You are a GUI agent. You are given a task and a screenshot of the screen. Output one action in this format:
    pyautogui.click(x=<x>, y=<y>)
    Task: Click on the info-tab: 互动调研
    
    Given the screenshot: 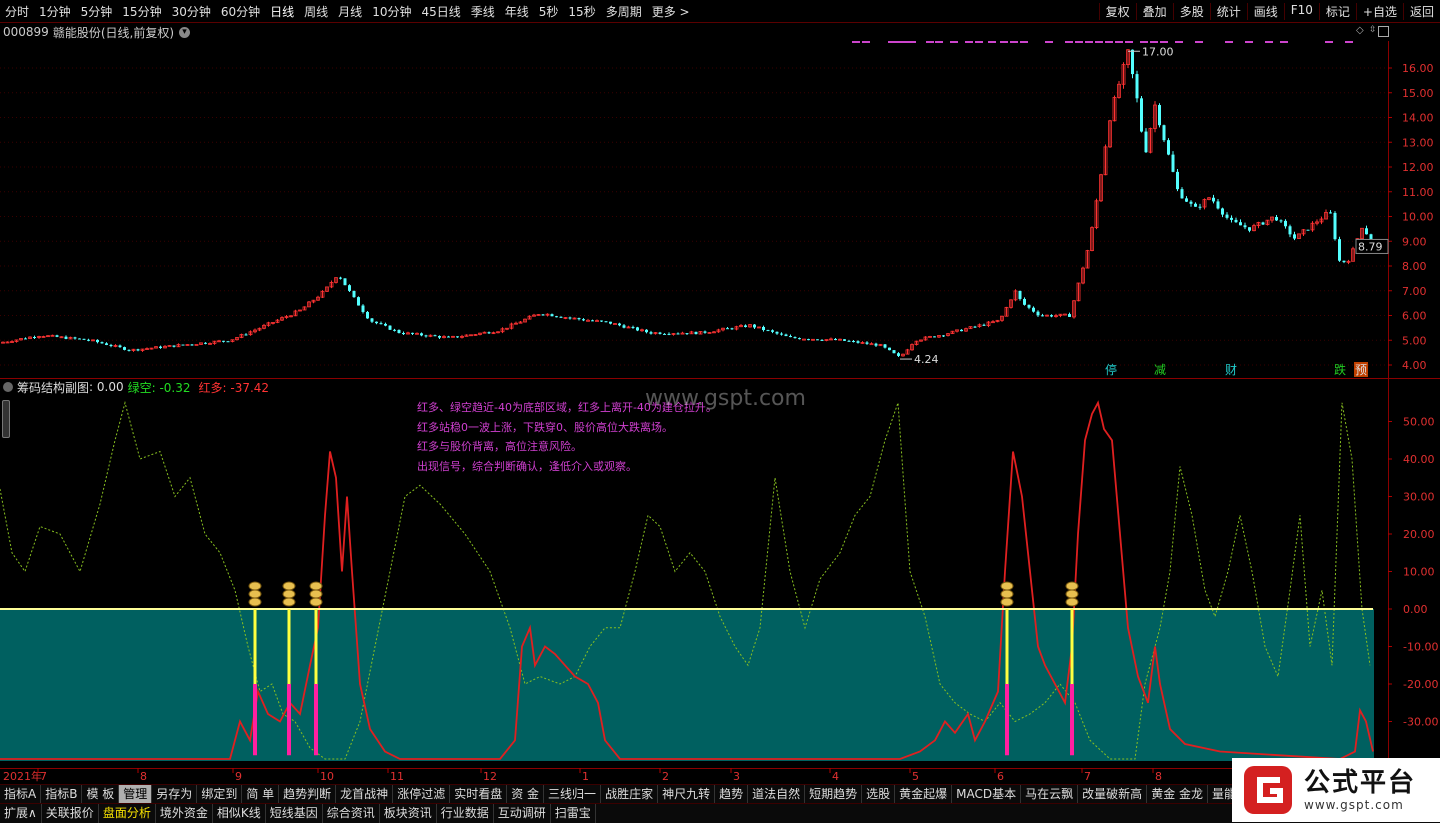 What is the action you would take?
    pyautogui.click(x=522, y=813)
    